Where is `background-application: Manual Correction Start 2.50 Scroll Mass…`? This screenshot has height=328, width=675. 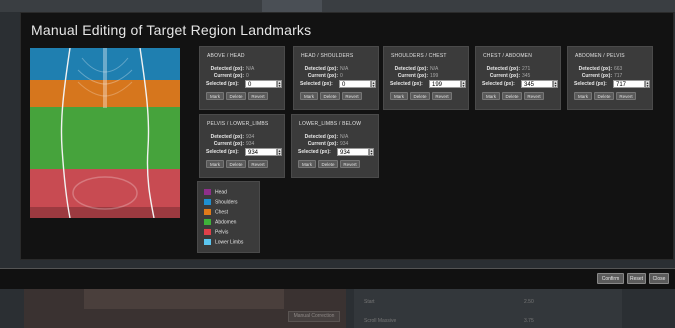 background-application: Manual Correction Start 2.50 Scroll Mass… is located at coordinates (337, 308).